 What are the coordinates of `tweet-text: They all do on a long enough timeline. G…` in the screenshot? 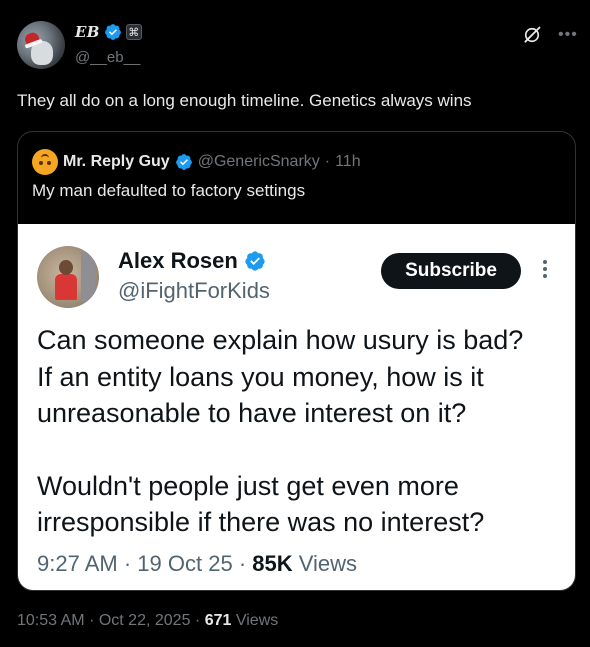 It's located at (244, 100).